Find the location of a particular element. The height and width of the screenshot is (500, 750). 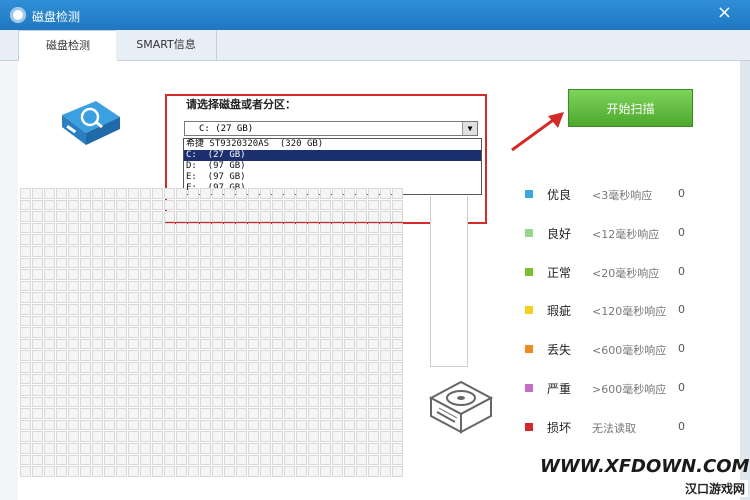

legend-count: 0 is located at coordinates (681, 387).